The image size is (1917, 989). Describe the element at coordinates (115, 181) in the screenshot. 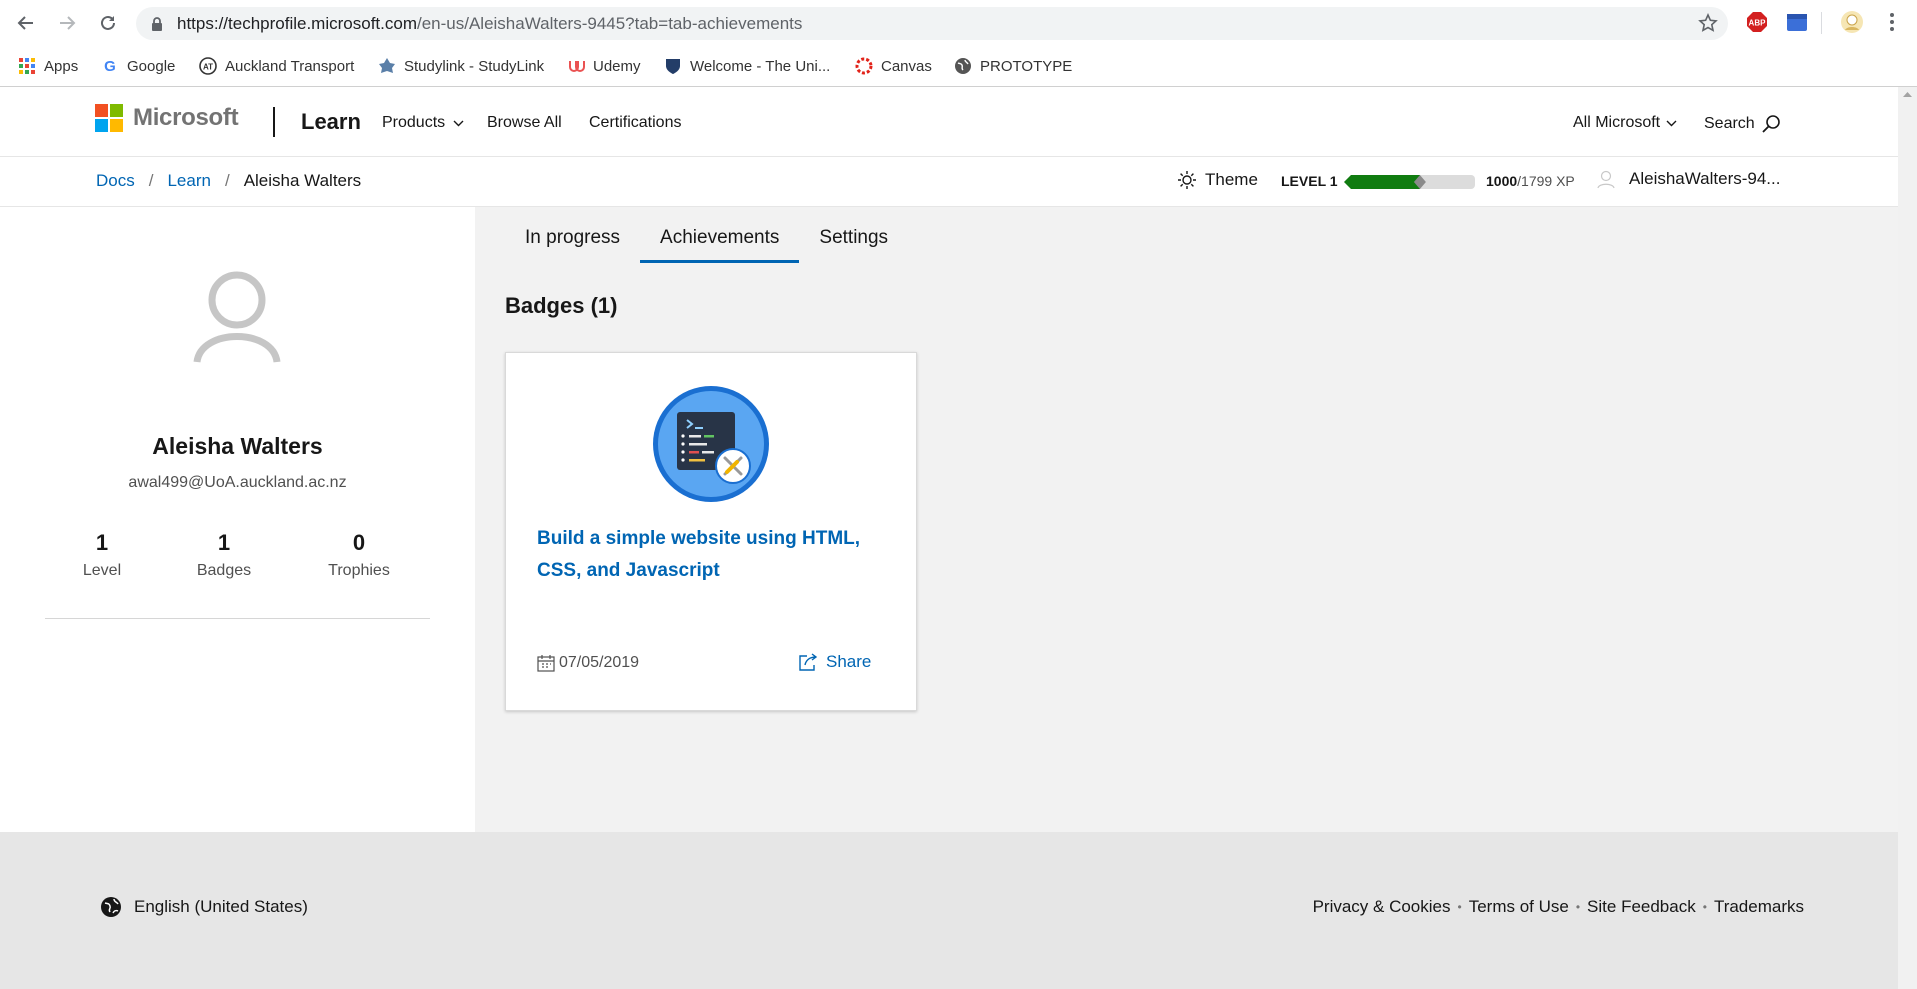

I see `breadcrumb-docs: Docs` at that location.